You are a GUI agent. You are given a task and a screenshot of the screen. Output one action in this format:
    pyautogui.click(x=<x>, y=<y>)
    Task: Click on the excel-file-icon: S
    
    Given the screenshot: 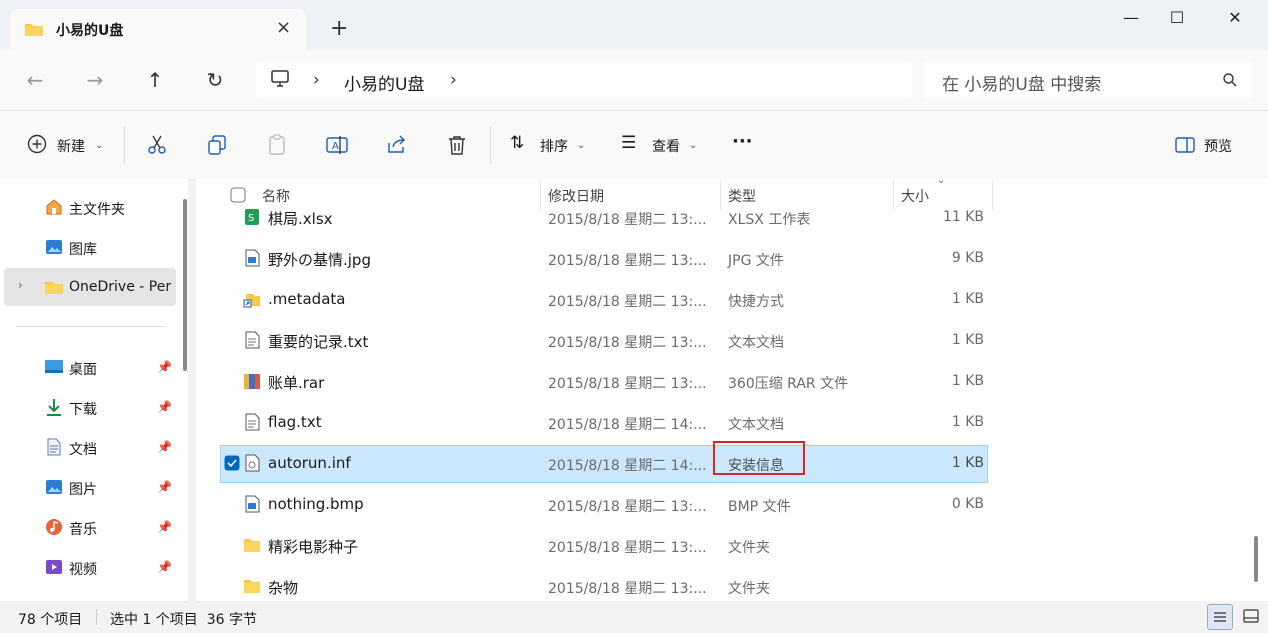 What is the action you would take?
    pyautogui.click(x=252, y=217)
    